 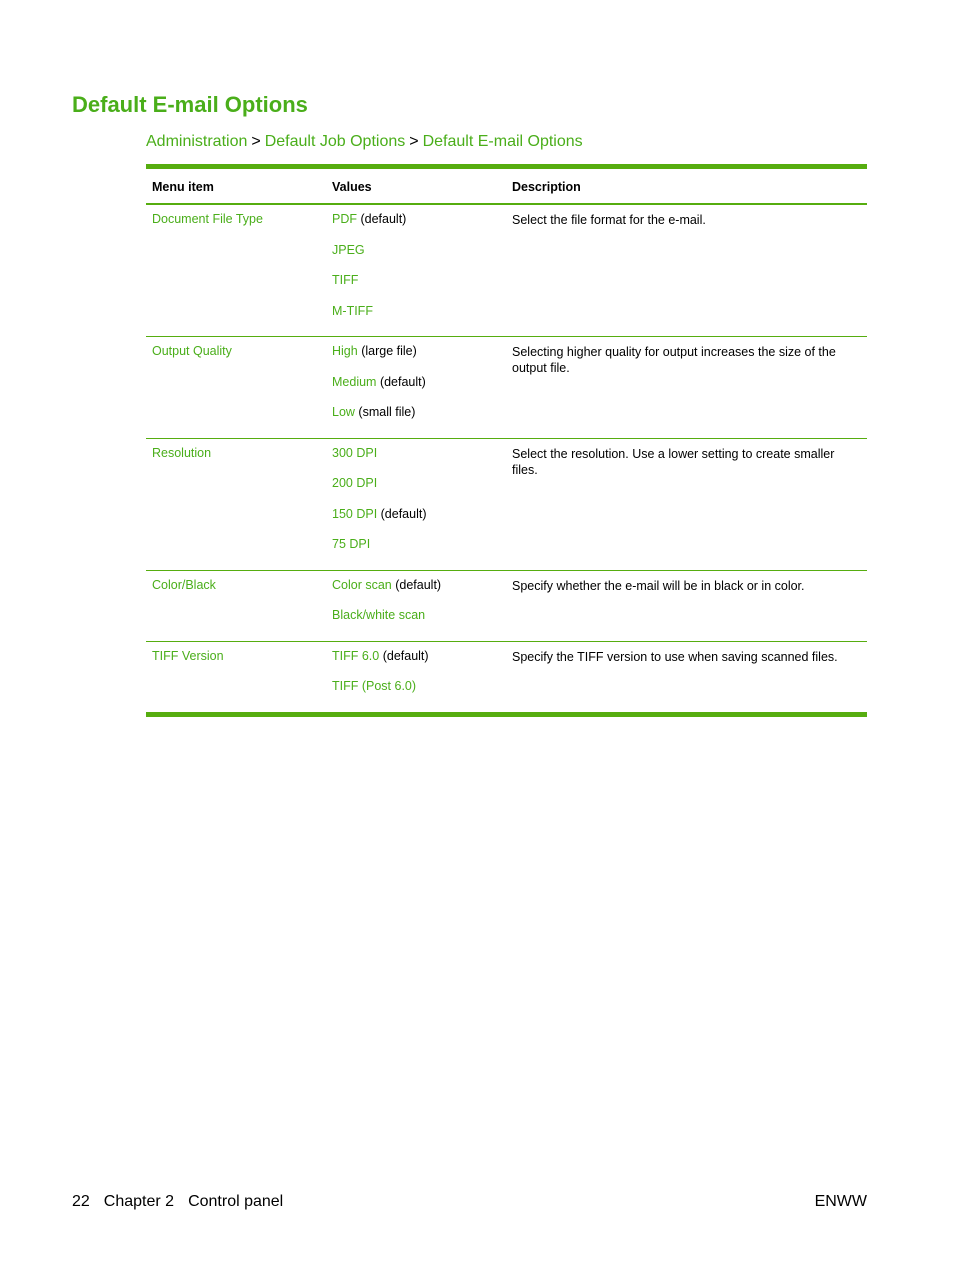 I want to click on value-option: Low (small file), so click(x=416, y=412).